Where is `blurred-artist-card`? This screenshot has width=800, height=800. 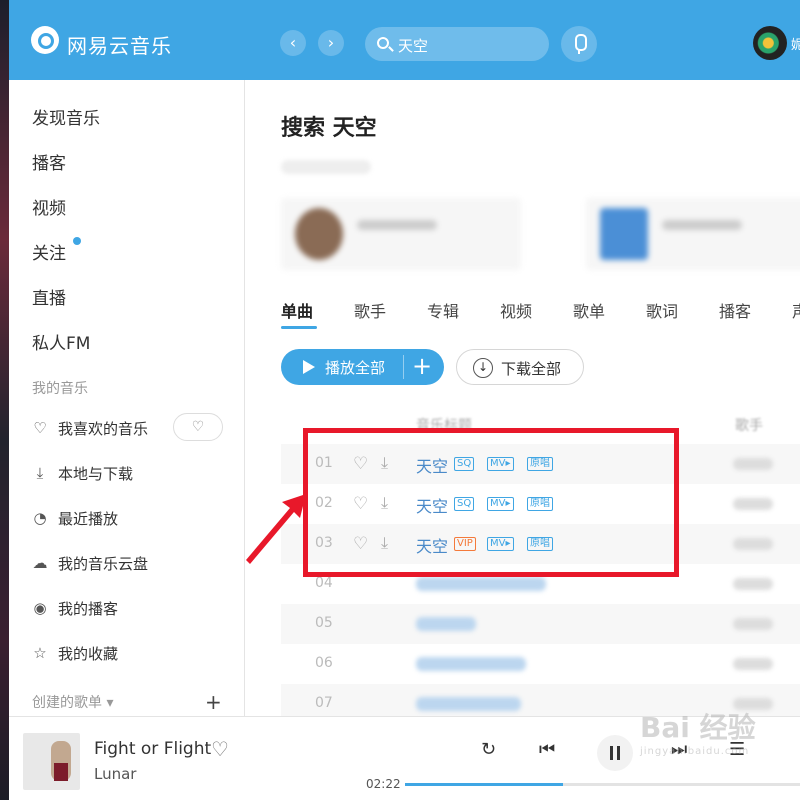 blurred-artist-card is located at coordinates (401, 234).